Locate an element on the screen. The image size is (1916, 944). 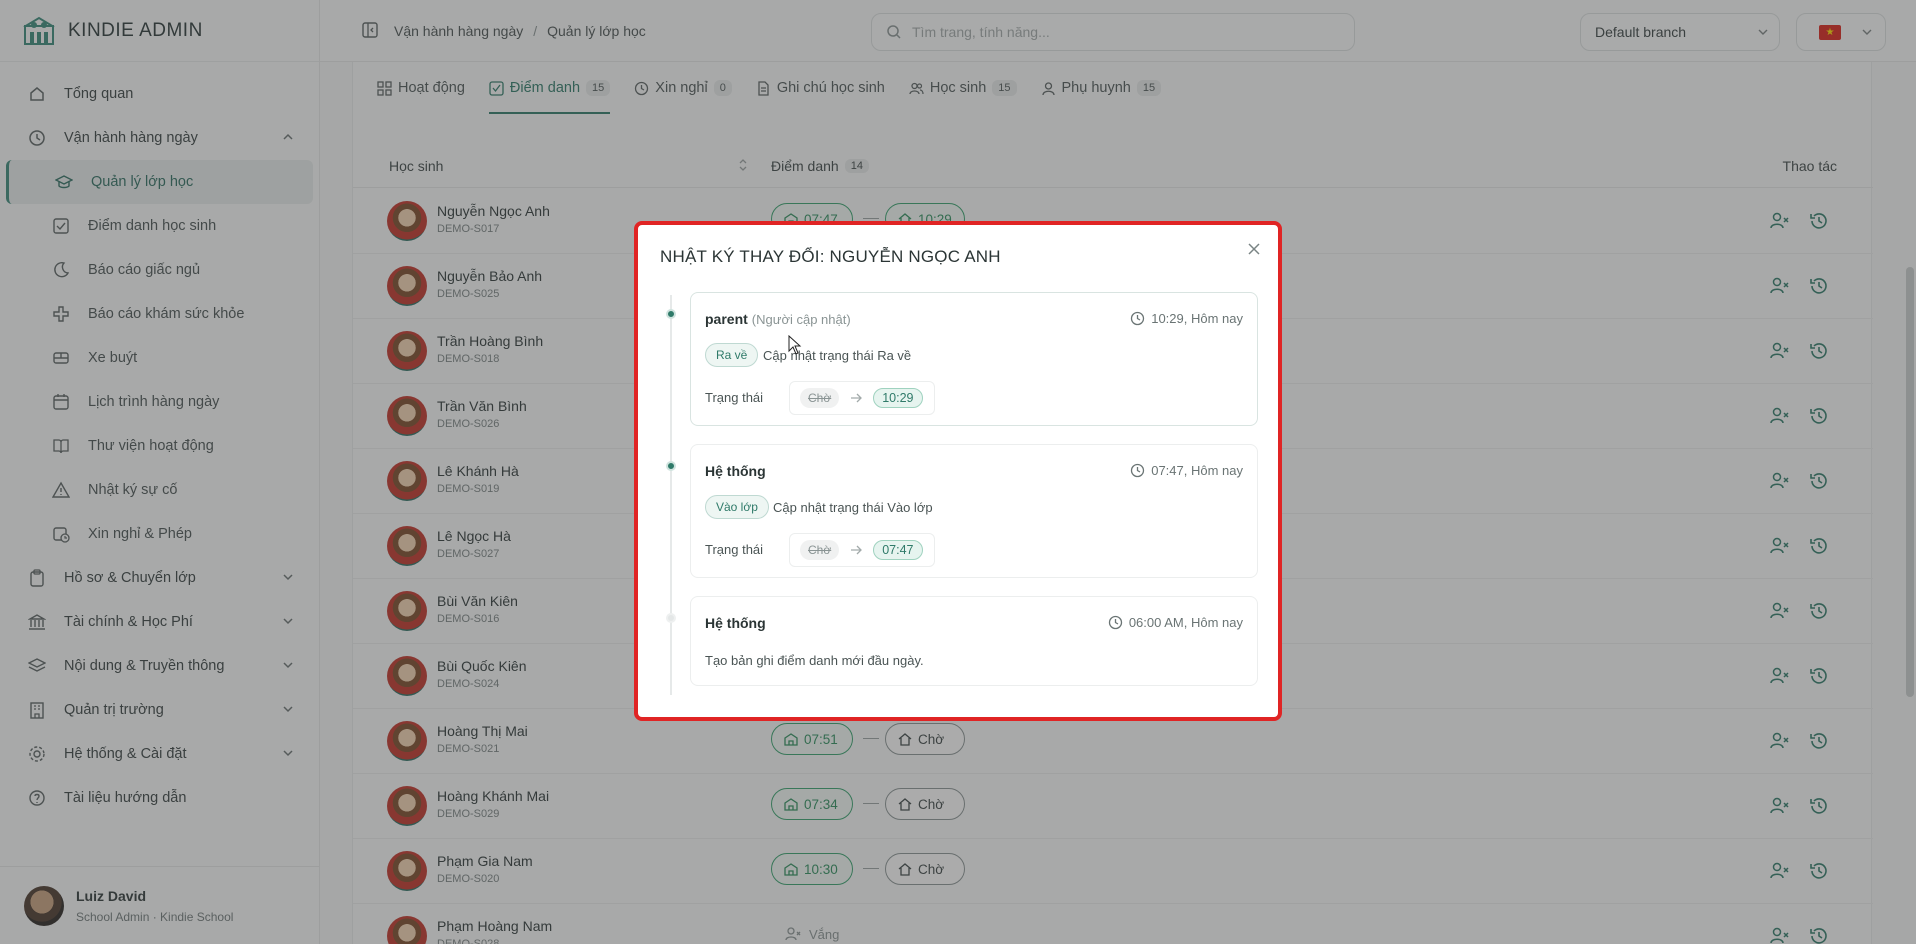
log-time-text: 06:00 AM, Hôm nay is located at coordinates (1185, 622).